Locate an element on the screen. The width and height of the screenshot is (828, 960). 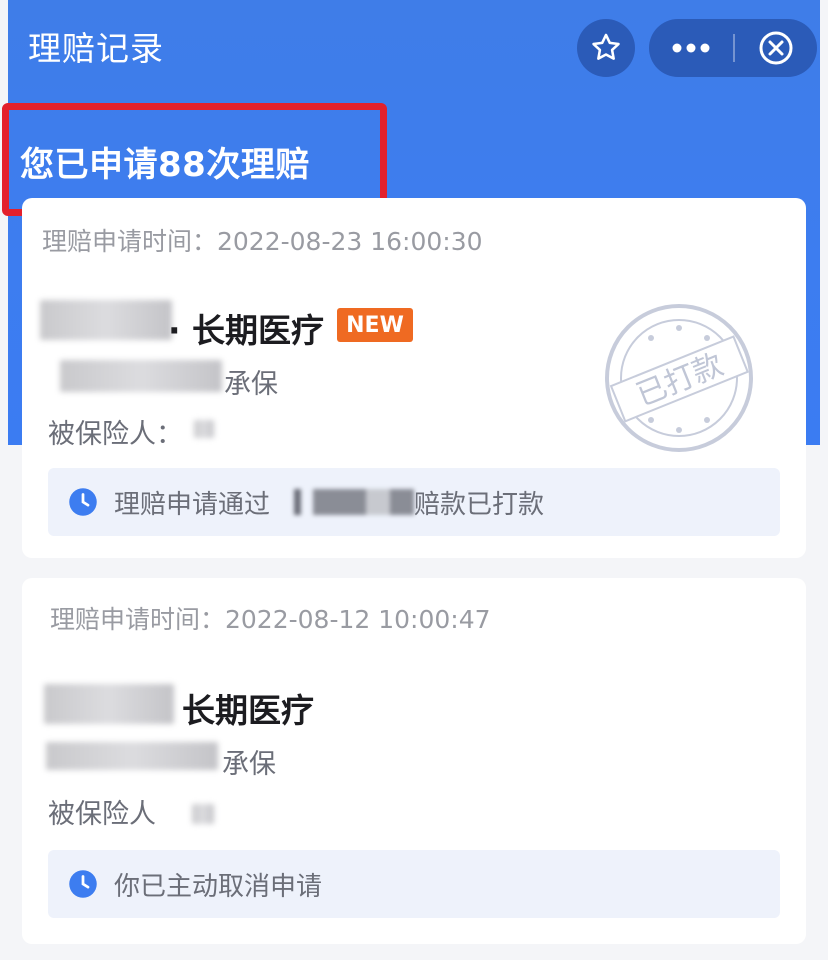
product-name: 长期医疗 is located at coordinates (248, 710).